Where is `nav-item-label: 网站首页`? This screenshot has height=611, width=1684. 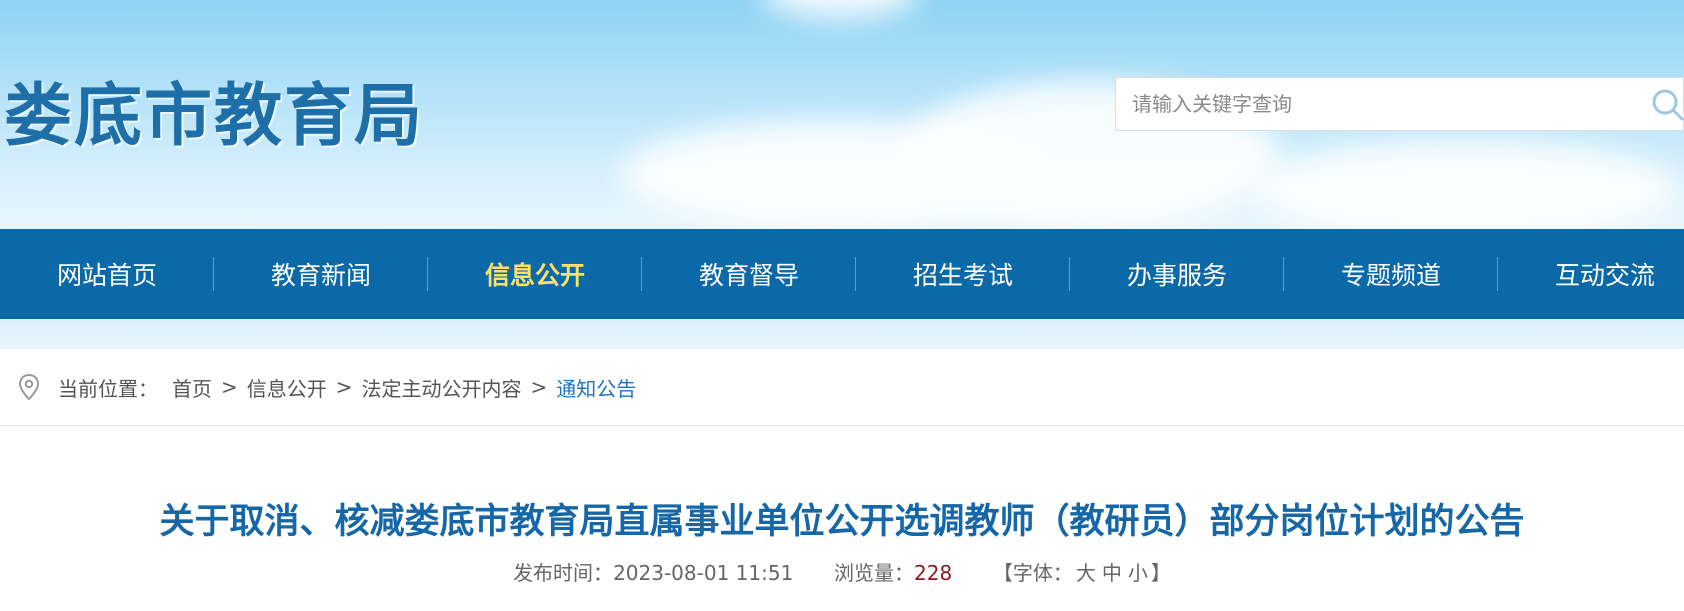 nav-item-label: 网站首页 is located at coordinates (106, 275).